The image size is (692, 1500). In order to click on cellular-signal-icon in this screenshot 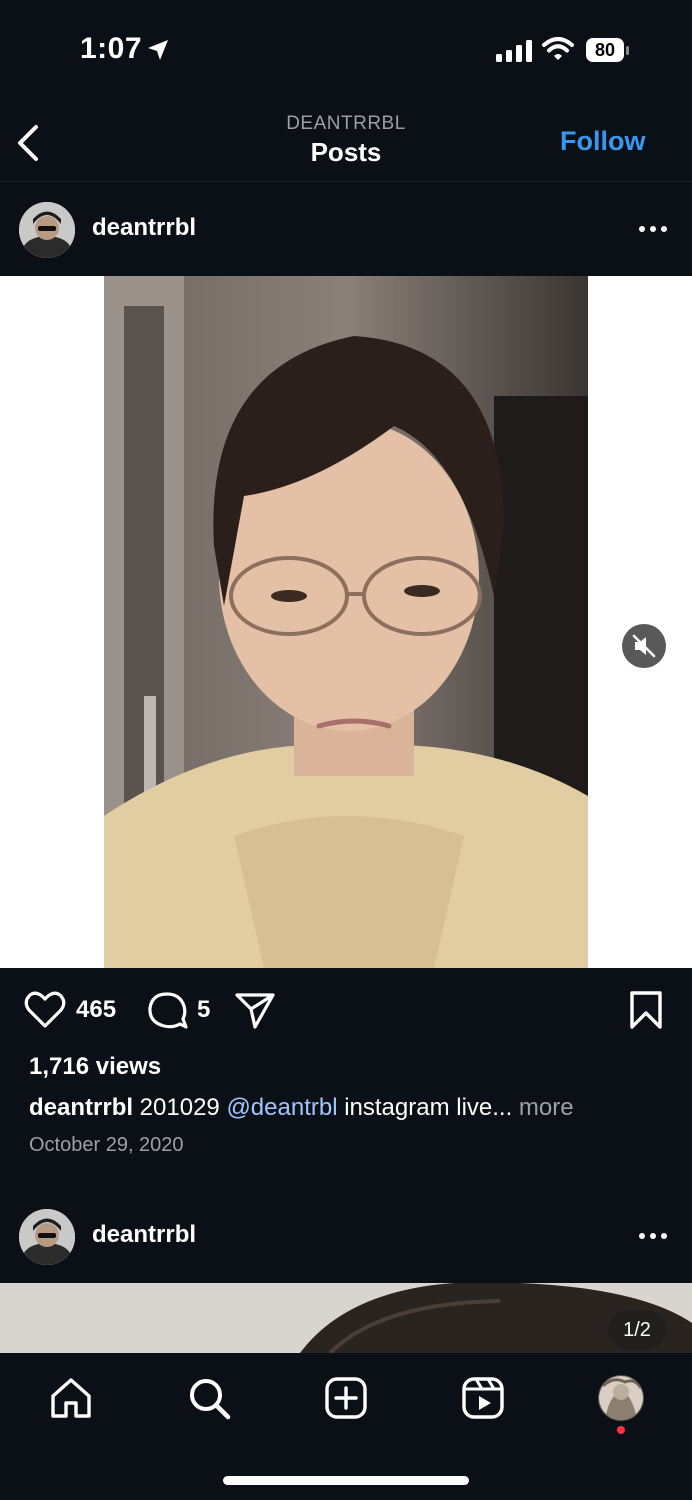, I will do `click(514, 51)`.